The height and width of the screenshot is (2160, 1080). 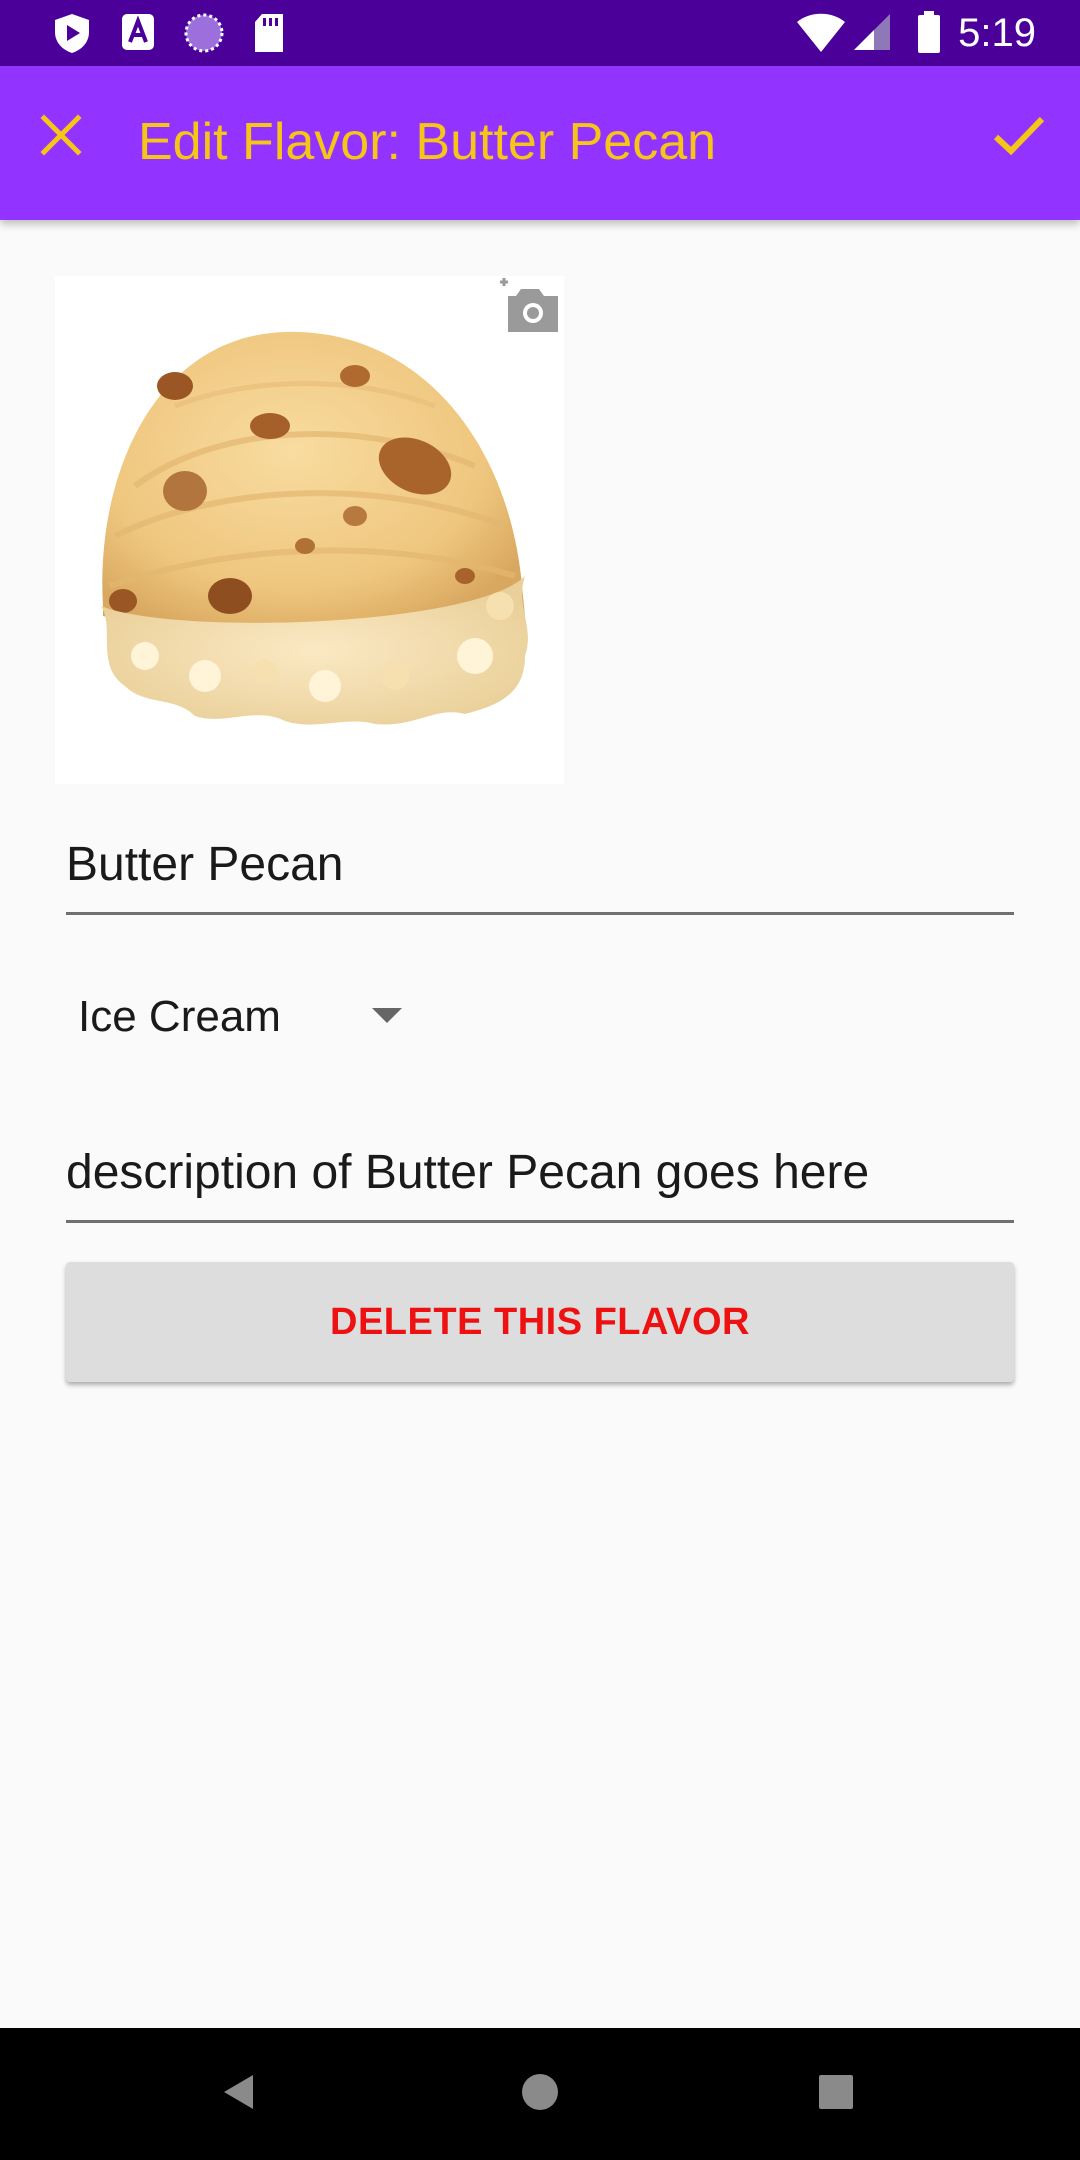 I want to click on recents-button, so click(x=836, y=2094).